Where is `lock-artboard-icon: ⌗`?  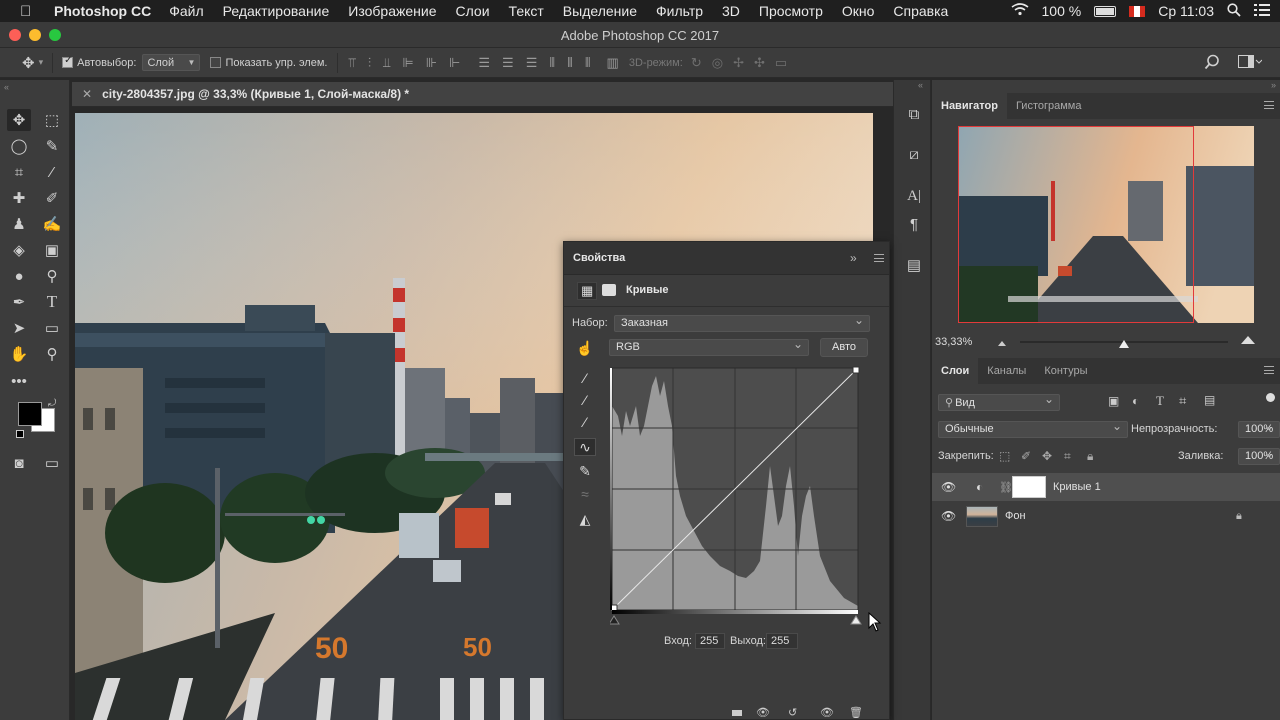 lock-artboard-icon: ⌗ is located at coordinates (1067, 456).